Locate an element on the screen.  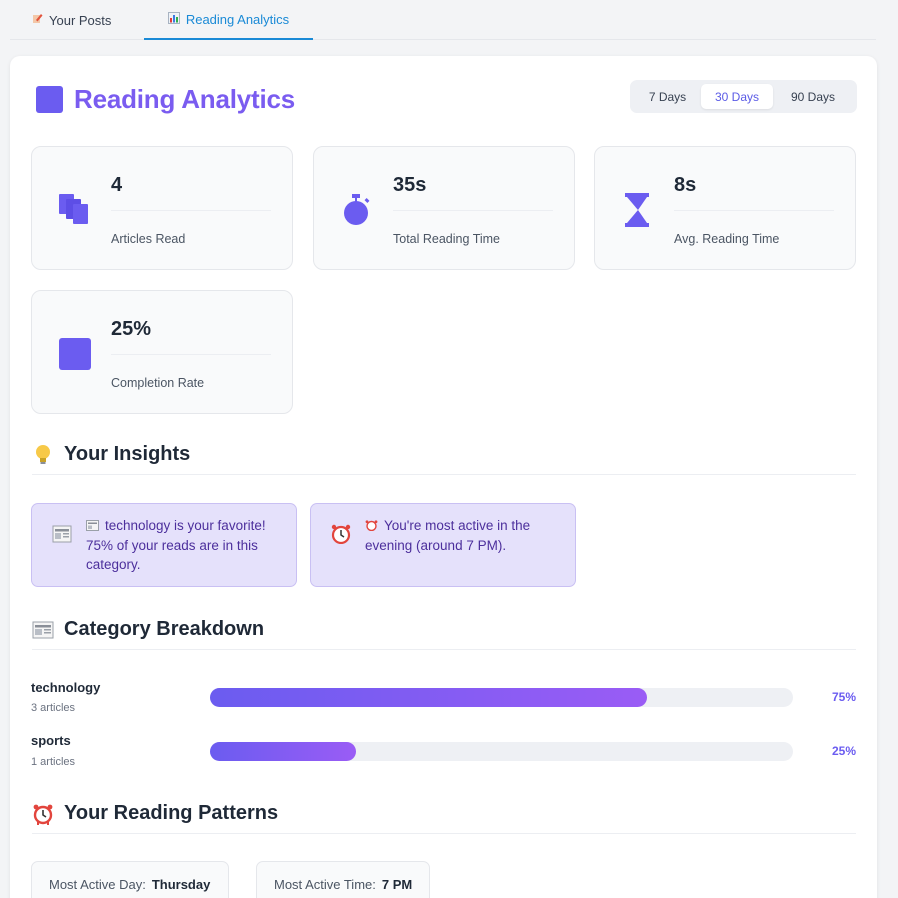
category-name: technology is located at coordinates (66, 687).